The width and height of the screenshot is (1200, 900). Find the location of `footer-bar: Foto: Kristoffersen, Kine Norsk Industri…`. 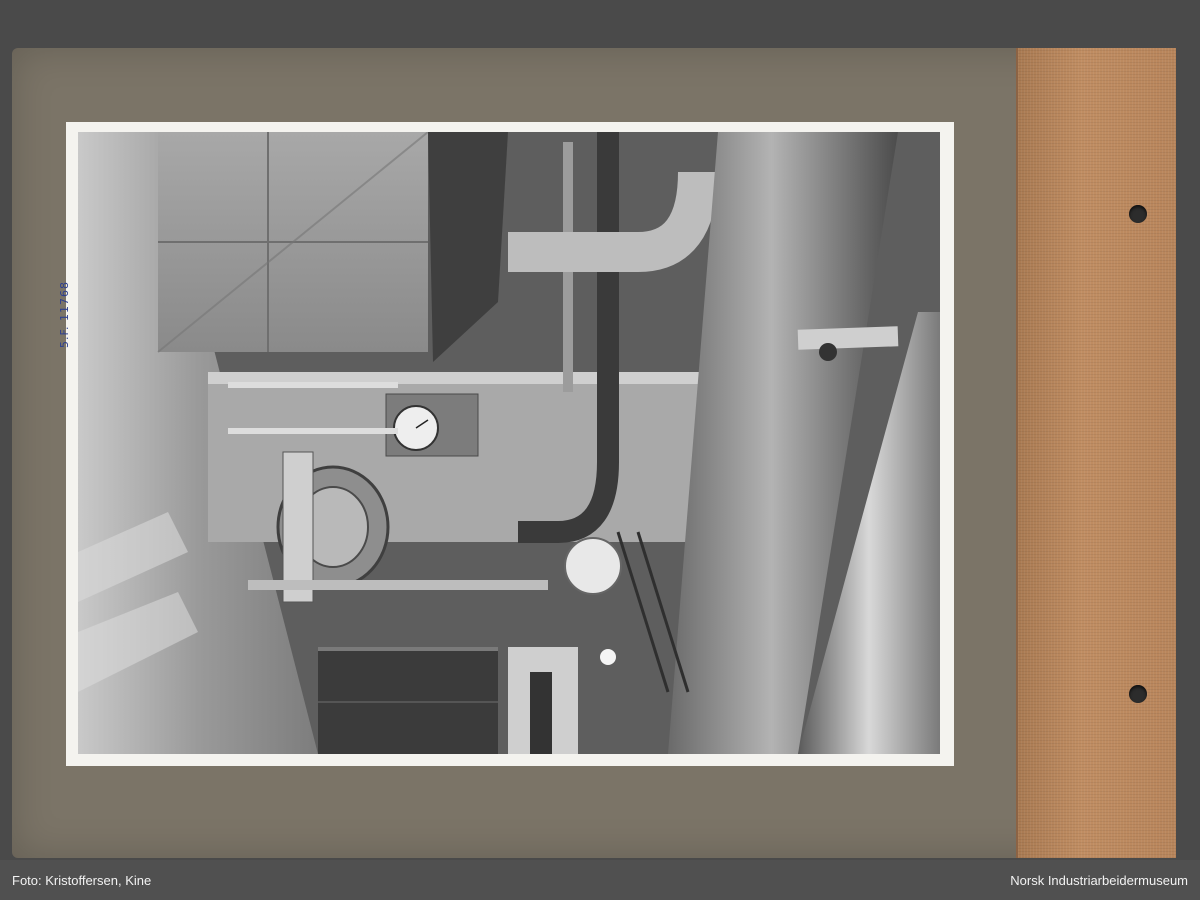

footer-bar: Foto: Kristoffersen, Kine Norsk Industri… is located at coordinates (600, 880).